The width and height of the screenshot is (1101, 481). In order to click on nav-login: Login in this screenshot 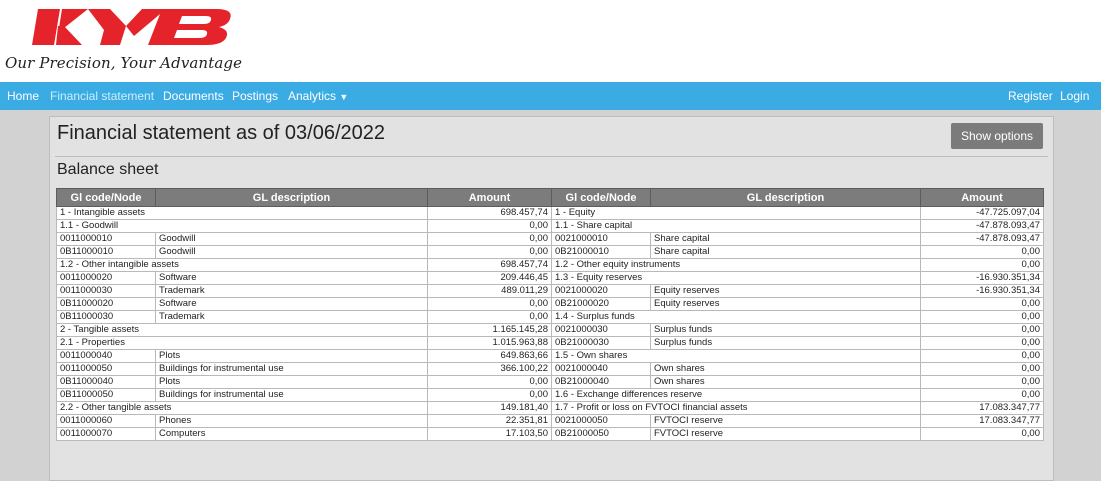, I will do `click(1074, 96)`.